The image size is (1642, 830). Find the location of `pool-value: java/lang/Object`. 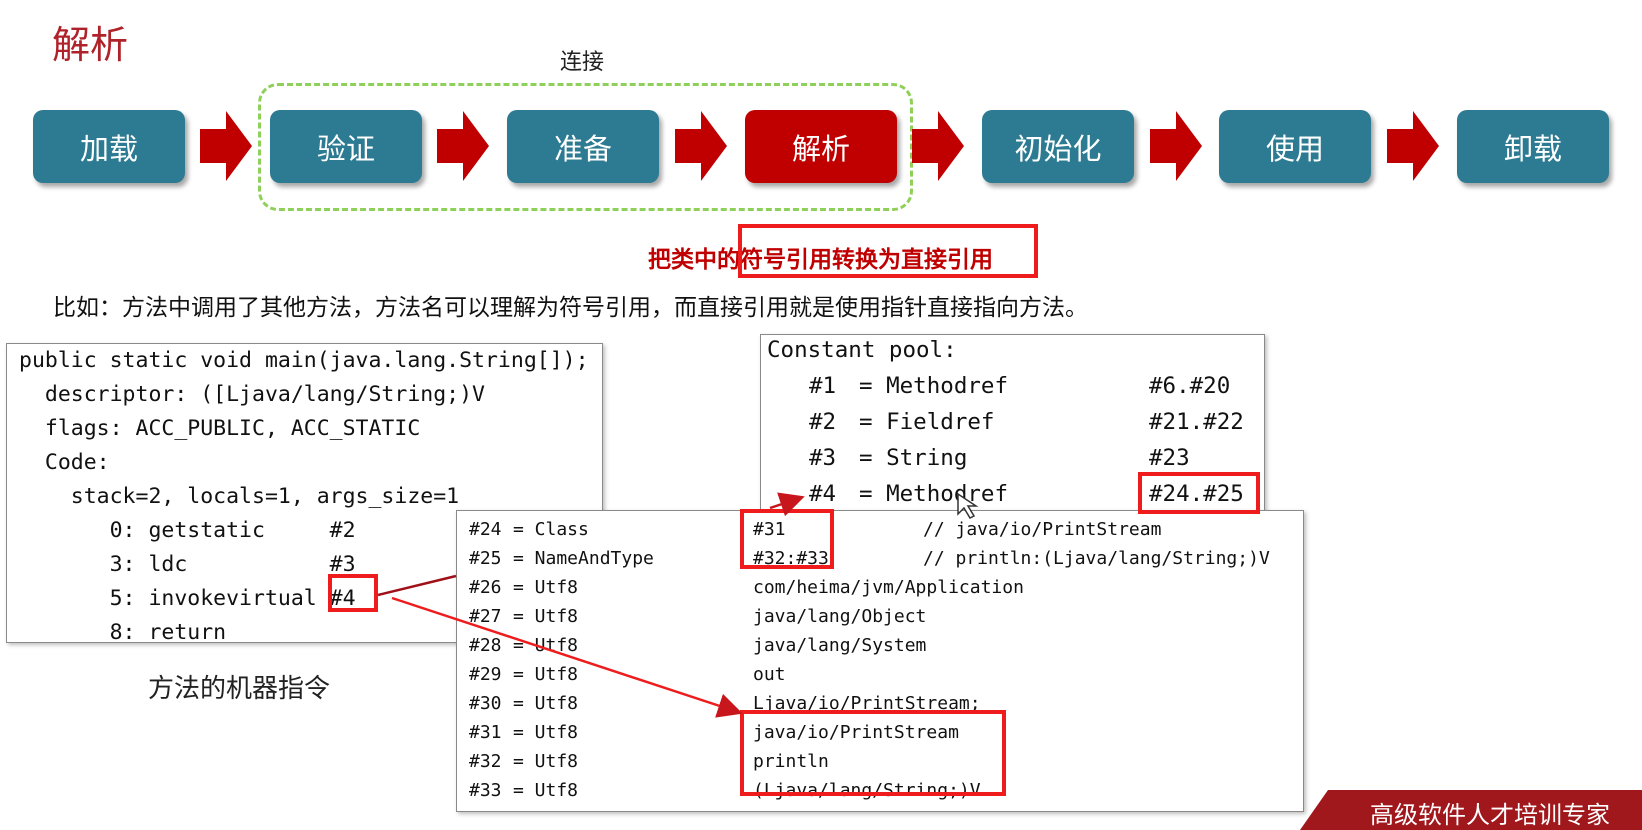

pool-value: java/lang/Object is located at coordinates (840, 616).